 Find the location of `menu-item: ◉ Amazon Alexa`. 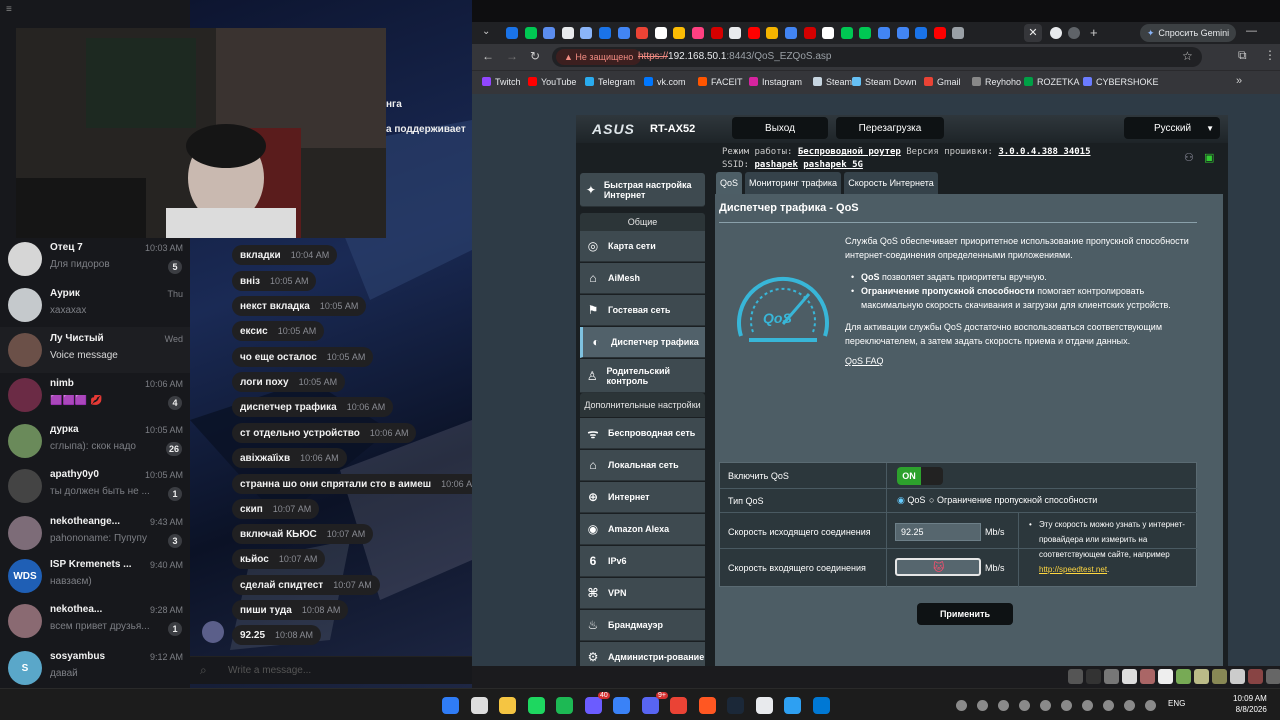

menu-item: ◉ Amazon Alexa is located at coordinates (642, 529).